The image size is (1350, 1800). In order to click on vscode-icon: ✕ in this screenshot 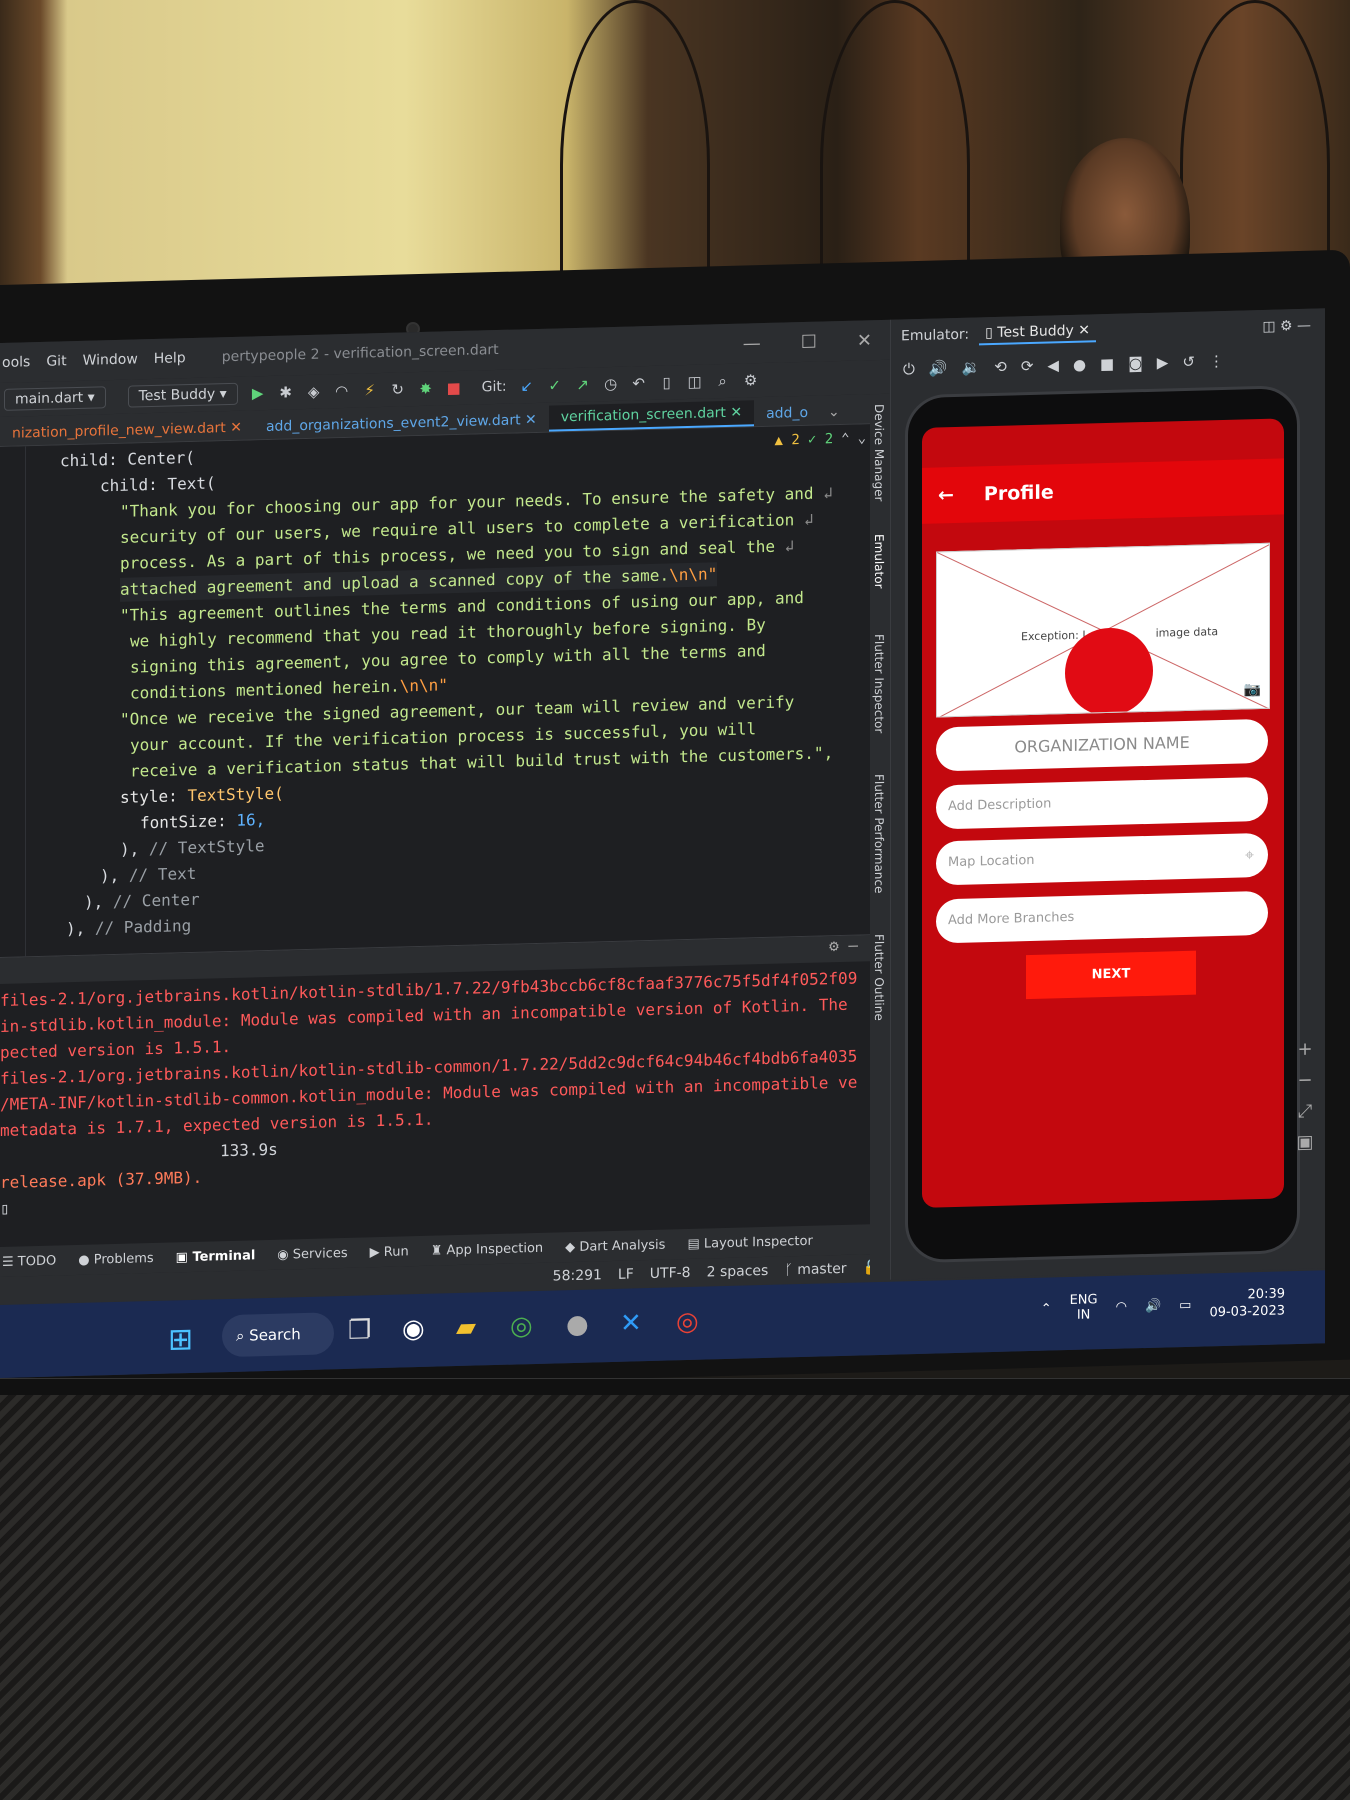, I will do `click(631, 1323)`.